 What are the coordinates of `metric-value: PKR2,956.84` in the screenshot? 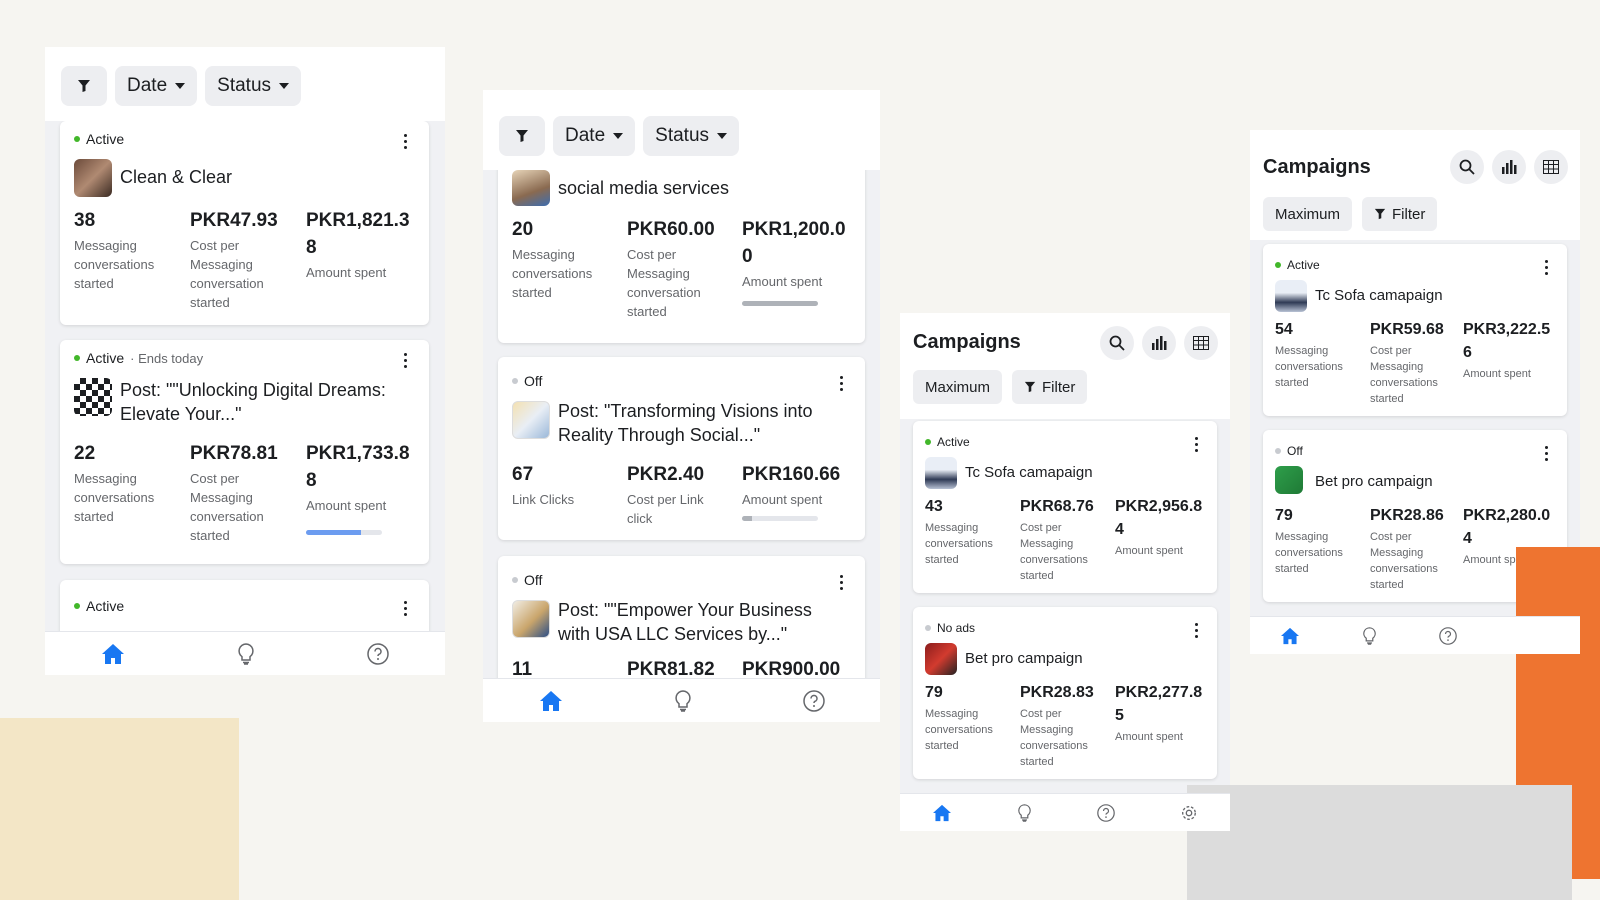 It's located at (1159, 518).